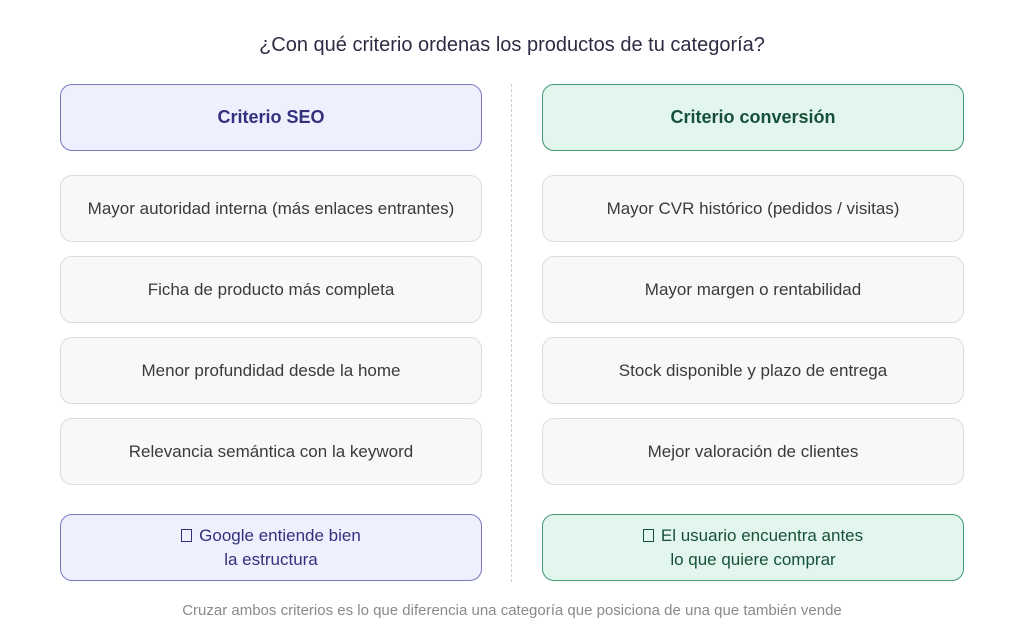 The image size is (1024, 632). I want to click on seo-result-line-1: Google entiende bien, so click(271, 536).